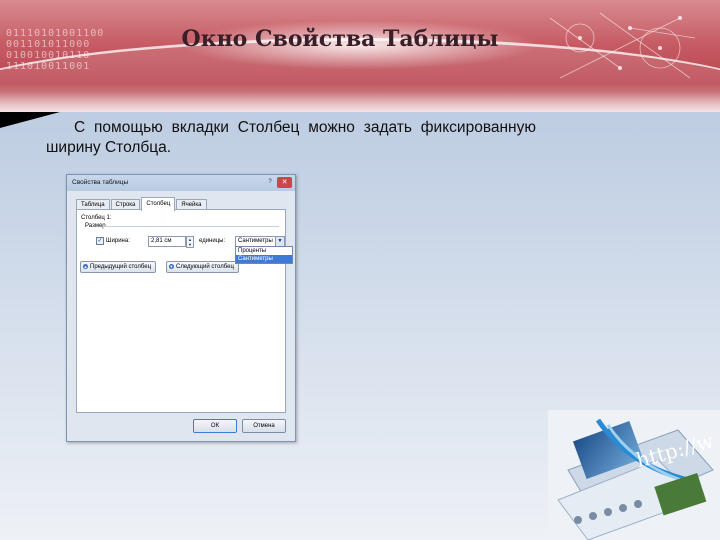 The image size is (720, 540). I want to click on units-option-percent: Проценты, so click(264, 251).